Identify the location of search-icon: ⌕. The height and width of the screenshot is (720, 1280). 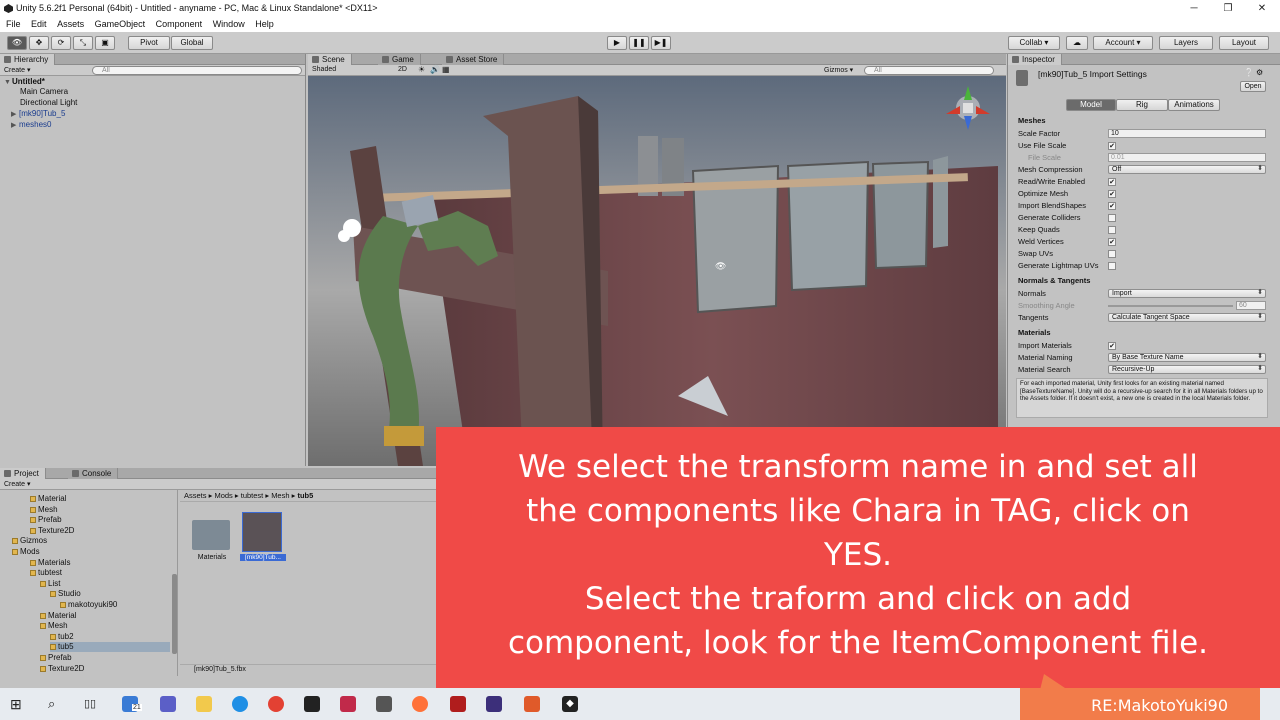
(56, 704).